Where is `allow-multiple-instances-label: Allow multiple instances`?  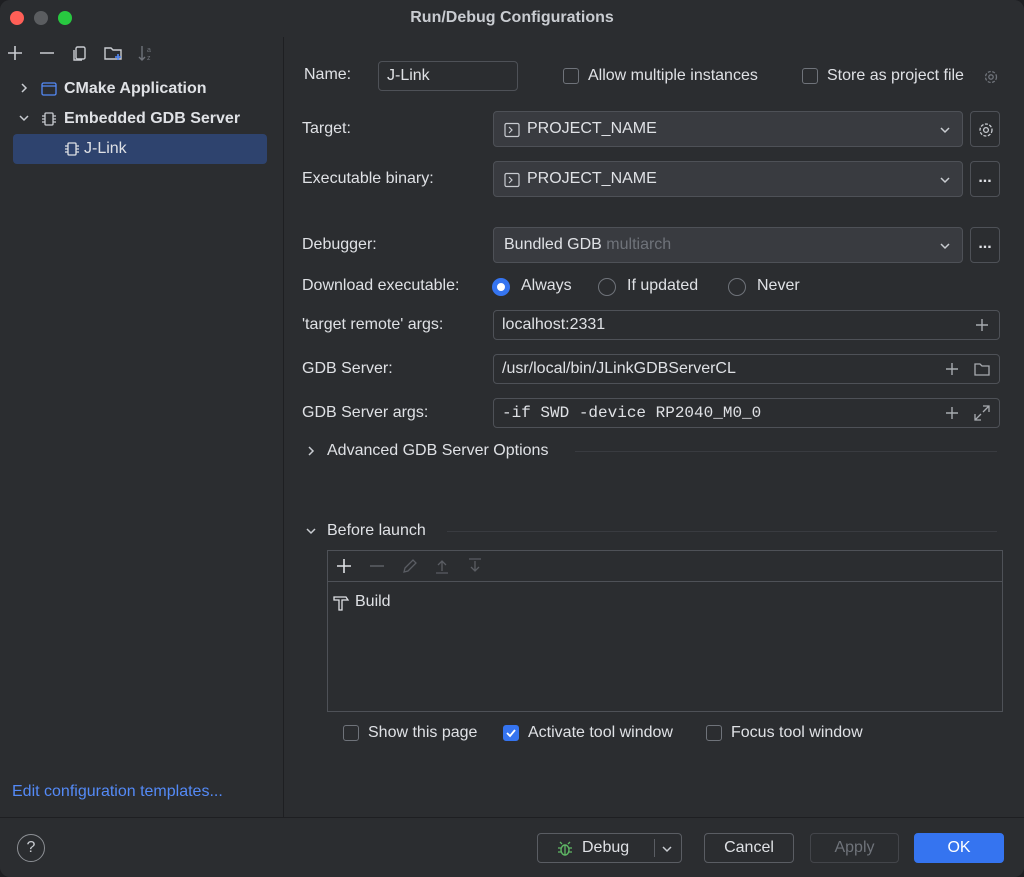
allow-multiple-instances-label: Allow multiple instances is located at coordinates (673, 75).